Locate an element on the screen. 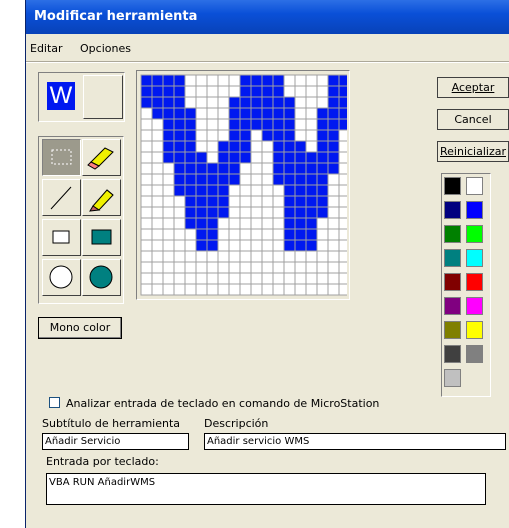 Image resolution: width=509 pixels, height=528 pixels. description-field is located at coordinates (355, 441).